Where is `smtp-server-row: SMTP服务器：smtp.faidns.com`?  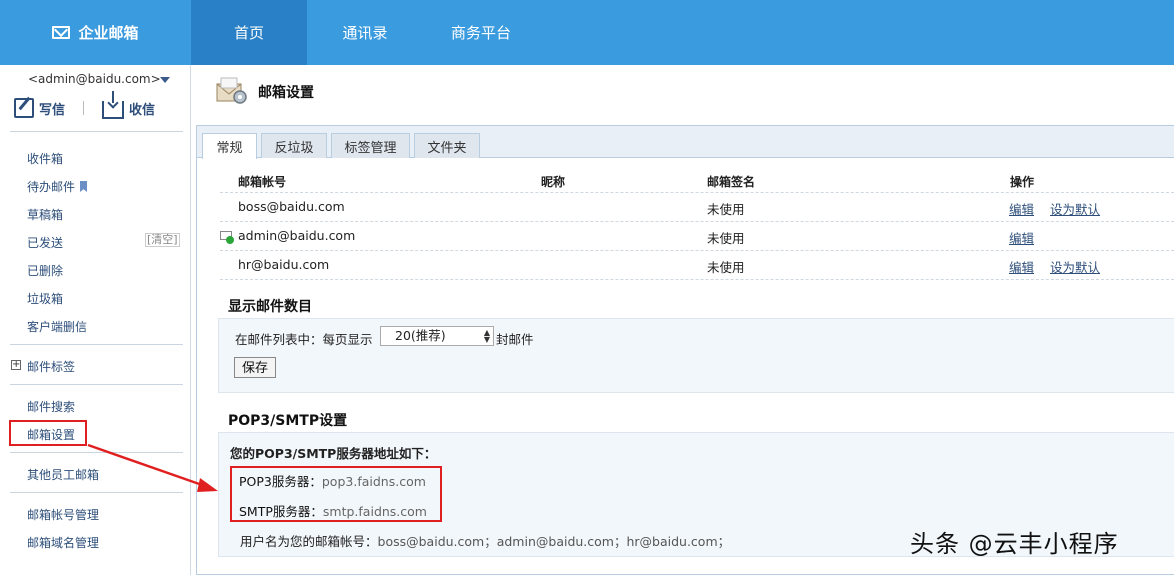
smtp-server-row: SMTP服务器：smtp.faidns.com is located at coordinates (333, 510).